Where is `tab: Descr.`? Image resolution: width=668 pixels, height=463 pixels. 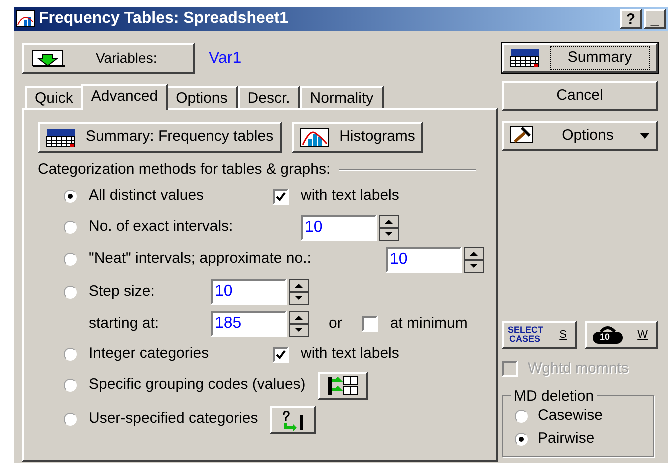 tab: Descr. is located at coordinates (269, 97).